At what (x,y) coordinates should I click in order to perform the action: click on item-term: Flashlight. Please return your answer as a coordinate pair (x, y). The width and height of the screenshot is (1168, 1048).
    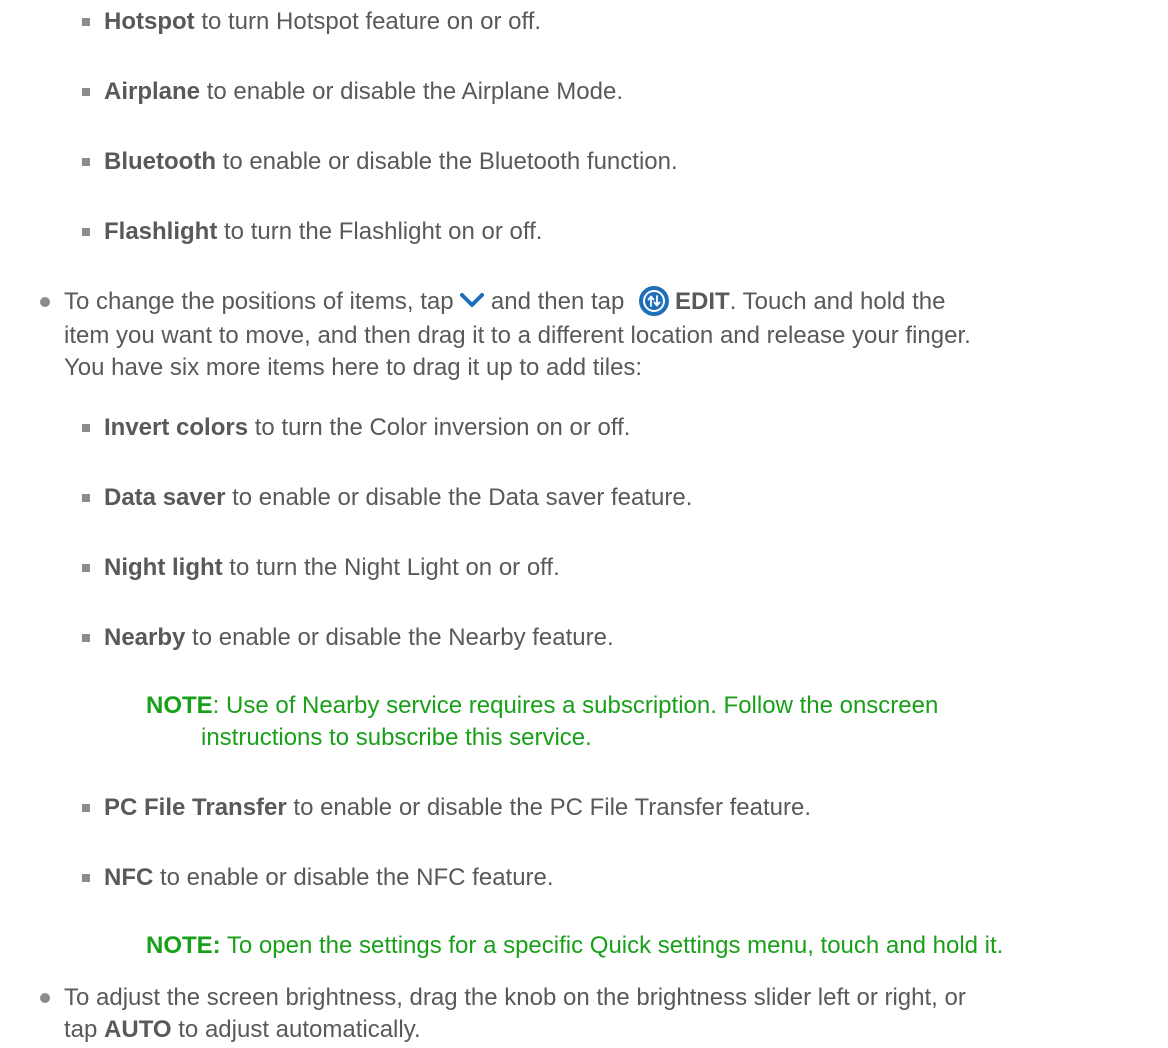
    Looking at the image, I should click on (161, 231).